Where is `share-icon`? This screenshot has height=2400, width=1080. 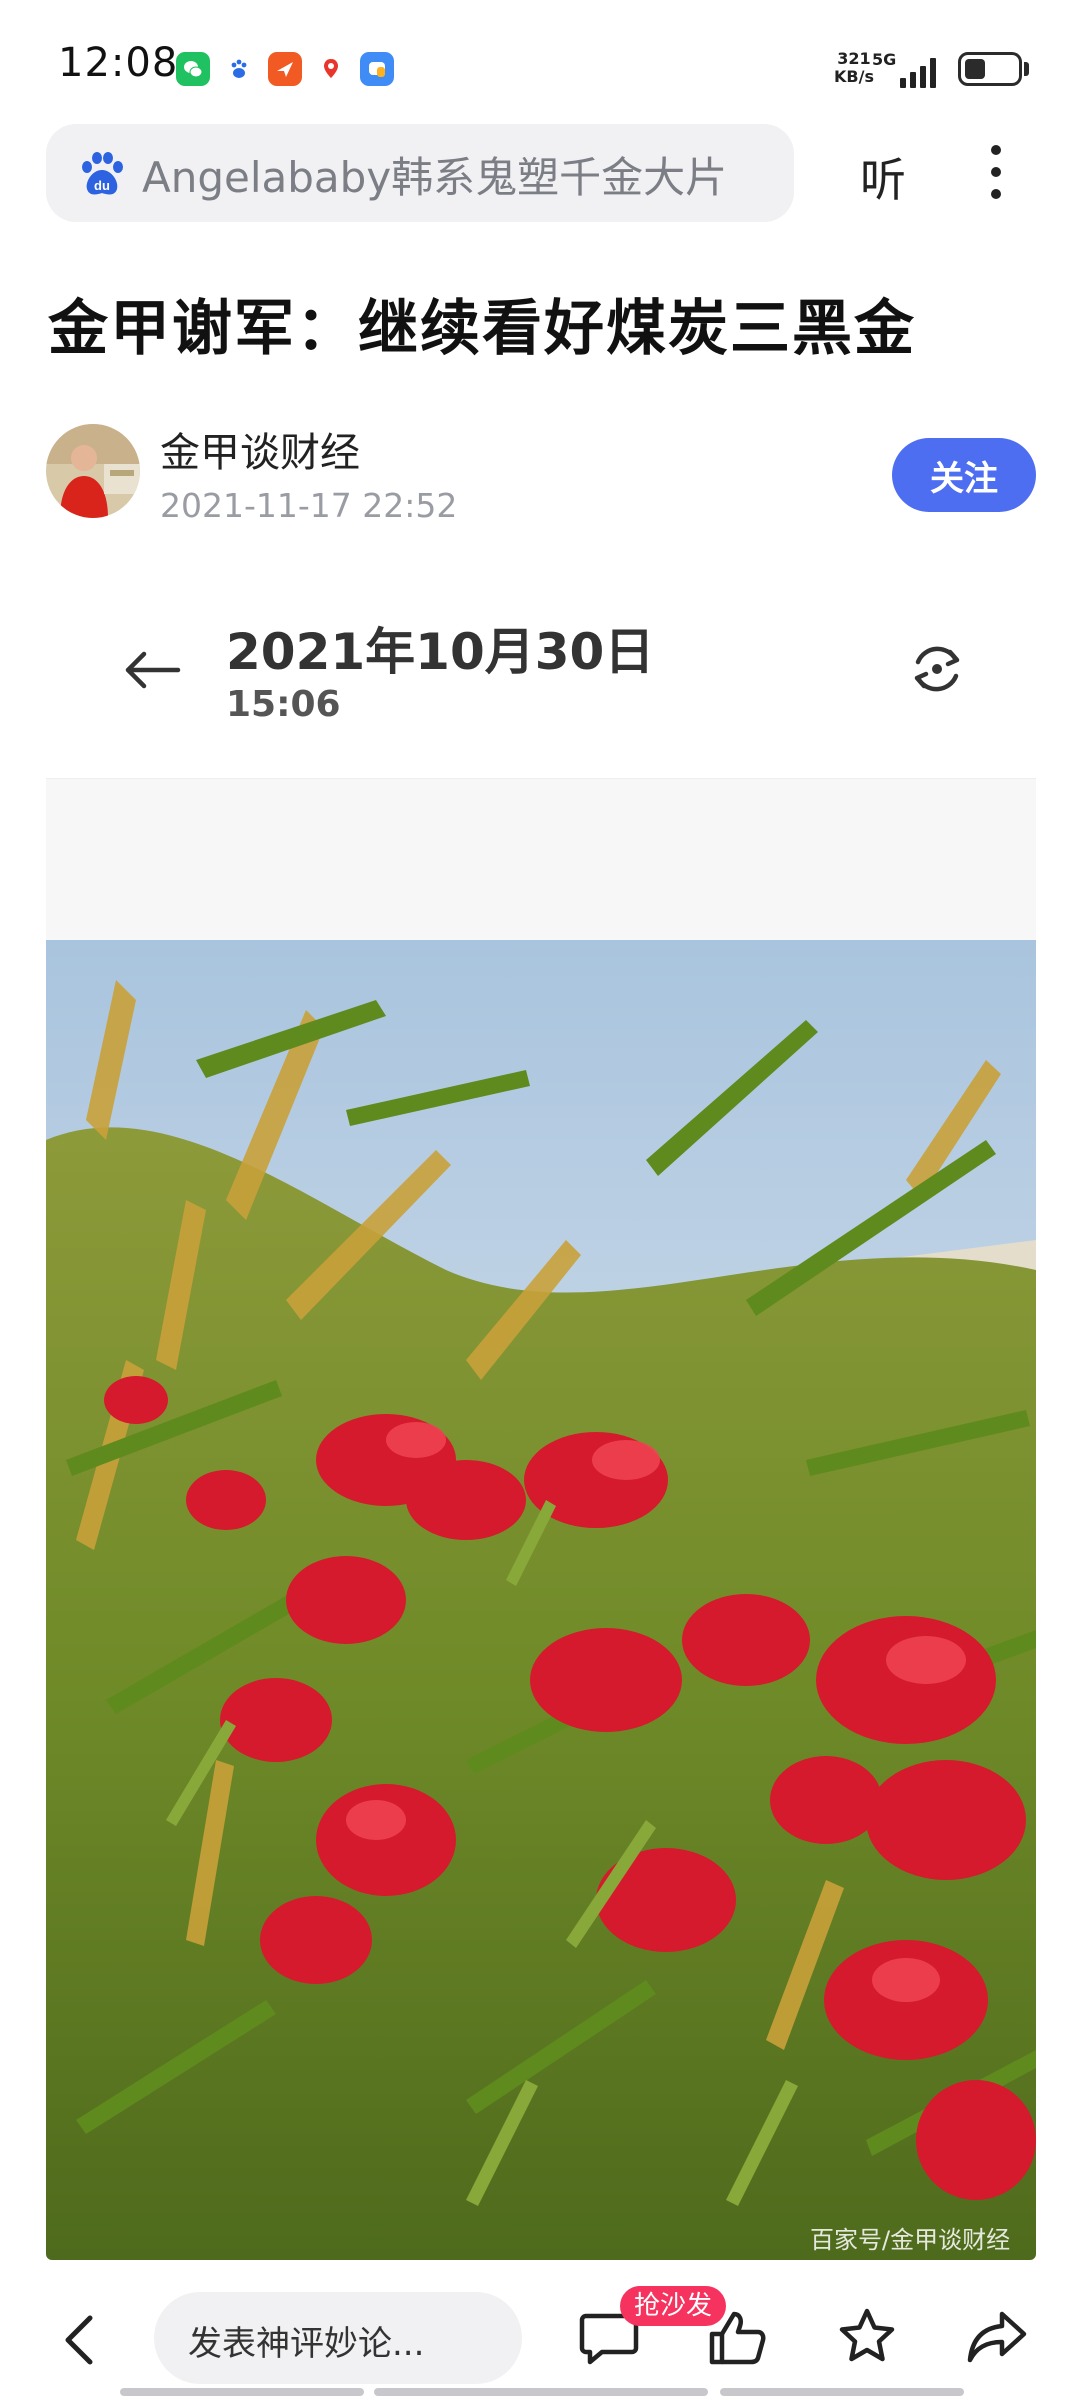 share-icon is located at coordinates (997, 2337).